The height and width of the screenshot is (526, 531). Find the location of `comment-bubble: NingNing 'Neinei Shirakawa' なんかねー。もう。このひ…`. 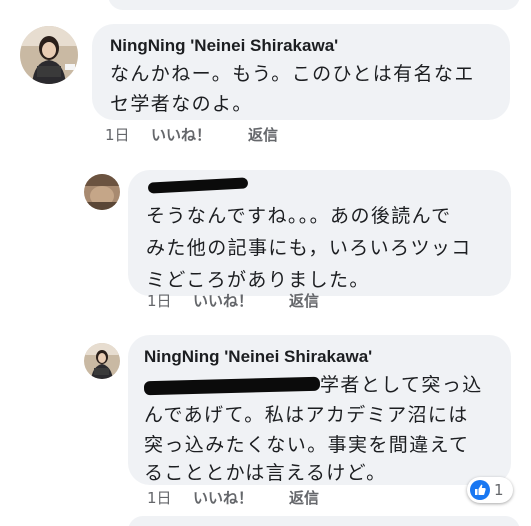

comment-bubble: NingNing 'Neinei Shirakawa' なんかねー。もう。このひ… is located at coordinates (301, 72).